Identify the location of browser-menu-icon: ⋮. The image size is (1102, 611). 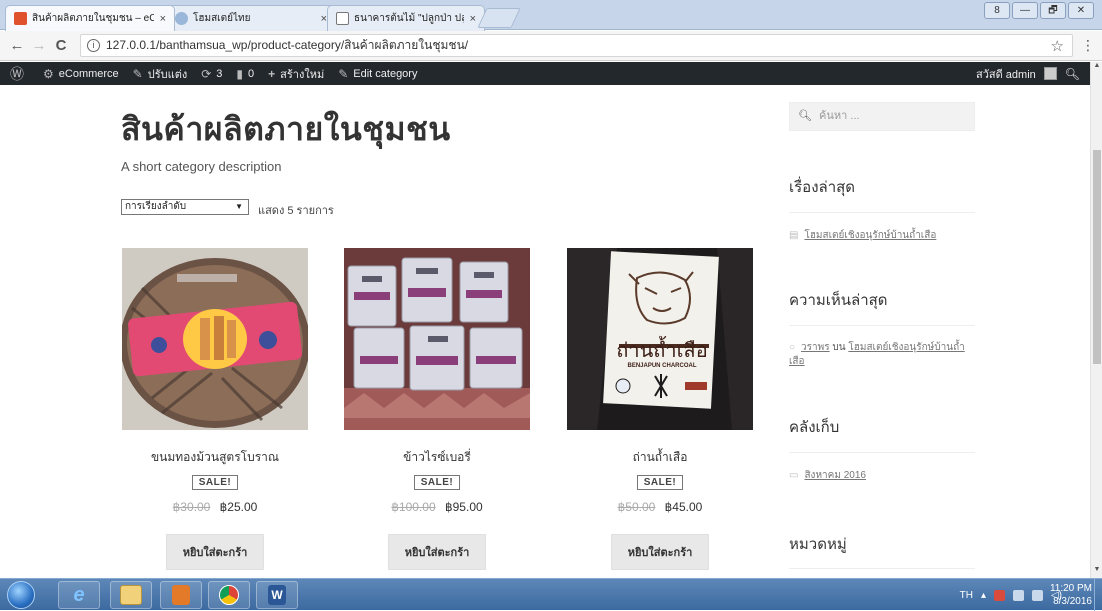
(1088, 45).